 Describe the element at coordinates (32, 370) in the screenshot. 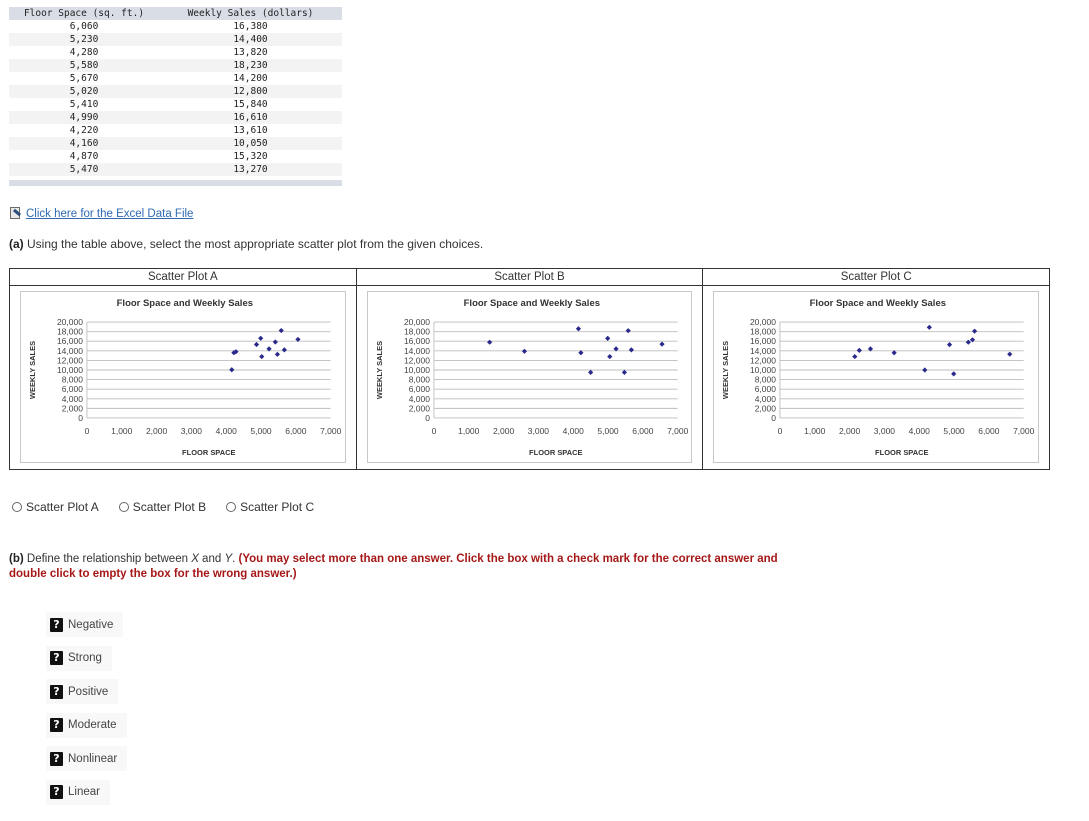

I see `y-axis-label: WEEKLY SALES` at that location.